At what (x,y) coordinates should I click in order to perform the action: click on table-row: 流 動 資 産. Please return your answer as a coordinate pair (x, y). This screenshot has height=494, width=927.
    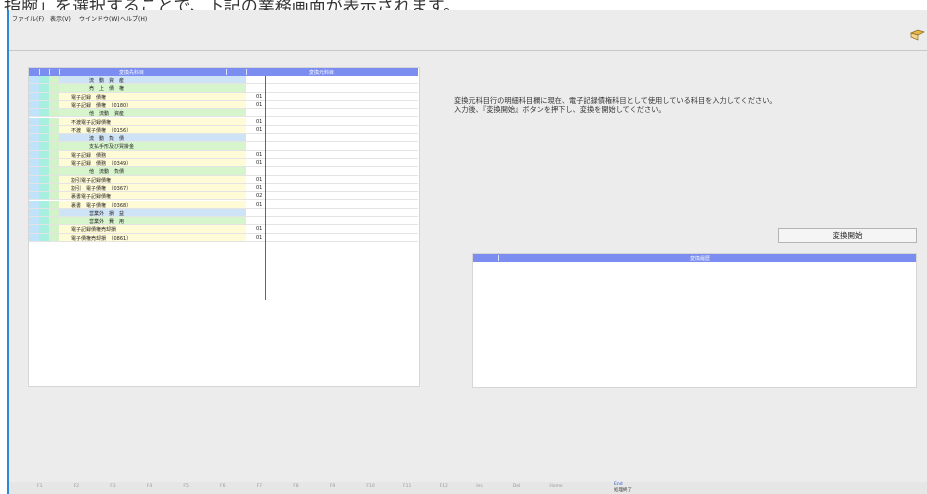
    Looking at the image, I should click on (223, 80).